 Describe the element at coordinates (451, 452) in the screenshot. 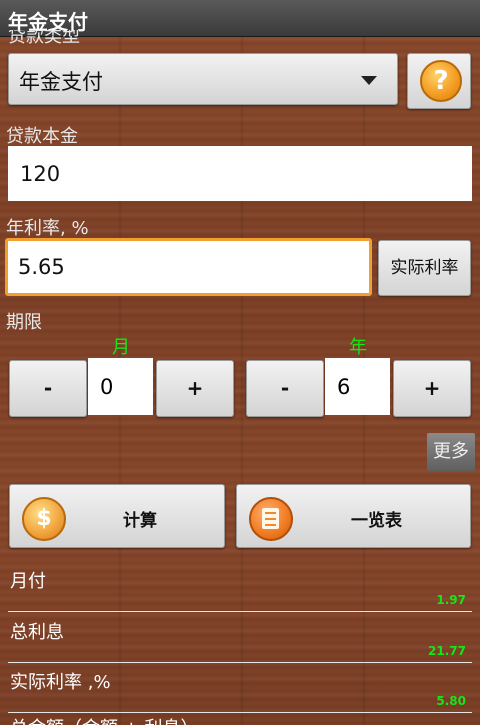

I see `more-button: 更多` at that location.